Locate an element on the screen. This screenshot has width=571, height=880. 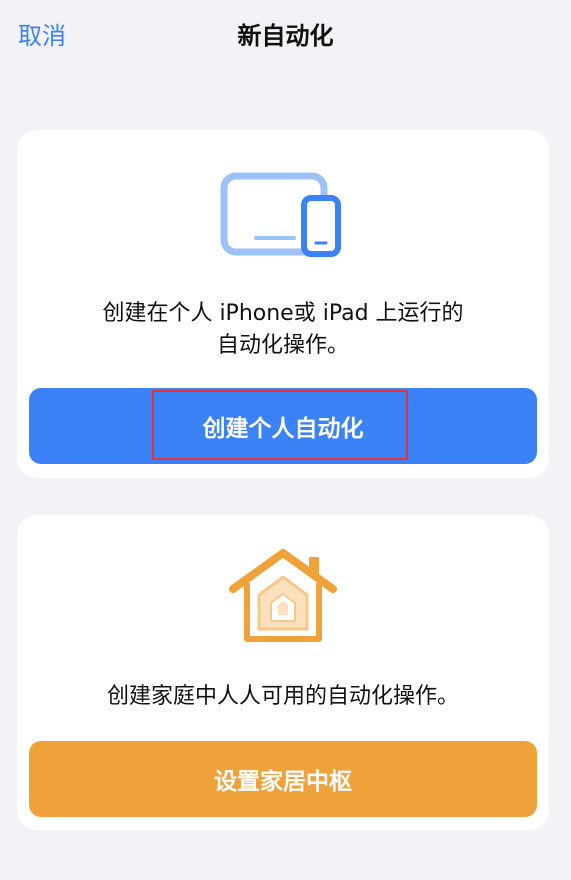
home-icon is located at coordinates (283, 595).